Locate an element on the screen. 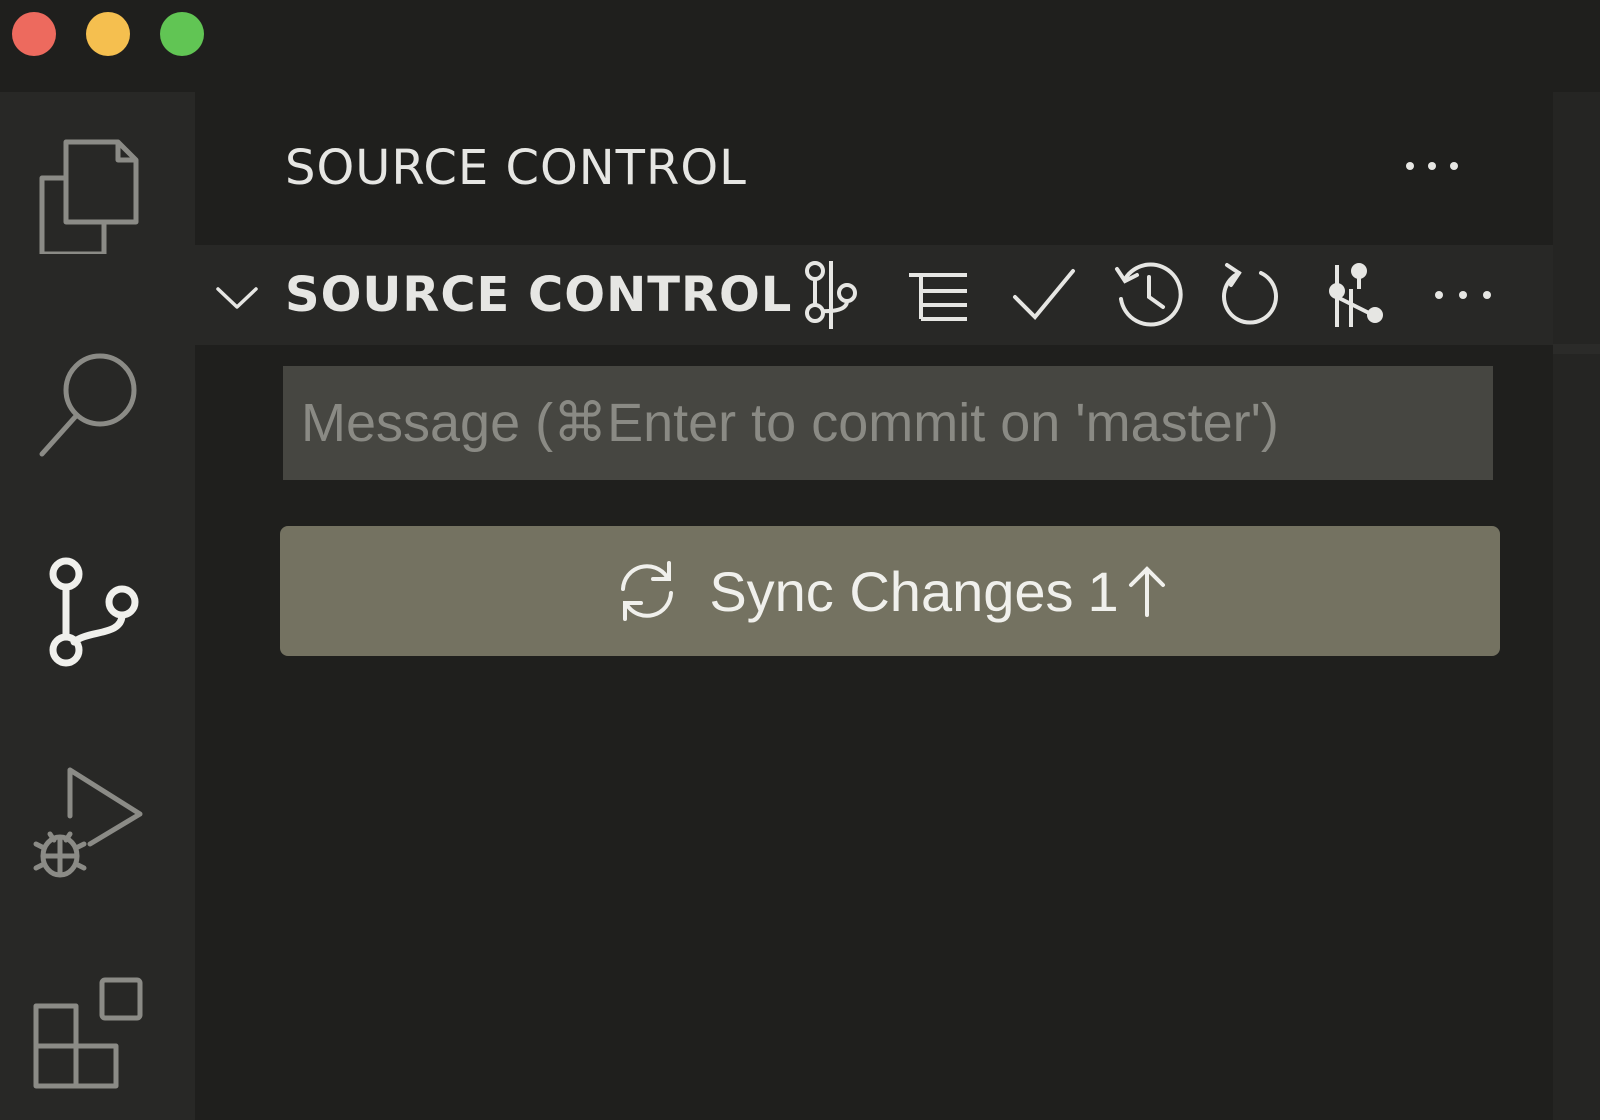 This screenshot has height=1120, width=1600. sync-changes-label: Sync Changes is located at coordinates (891, 591).